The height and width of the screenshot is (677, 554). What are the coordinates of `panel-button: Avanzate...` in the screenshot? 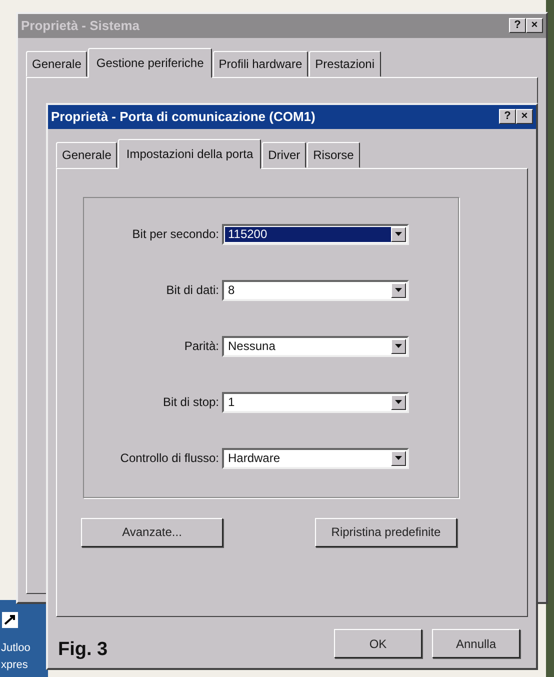 It's located at (152, 532).